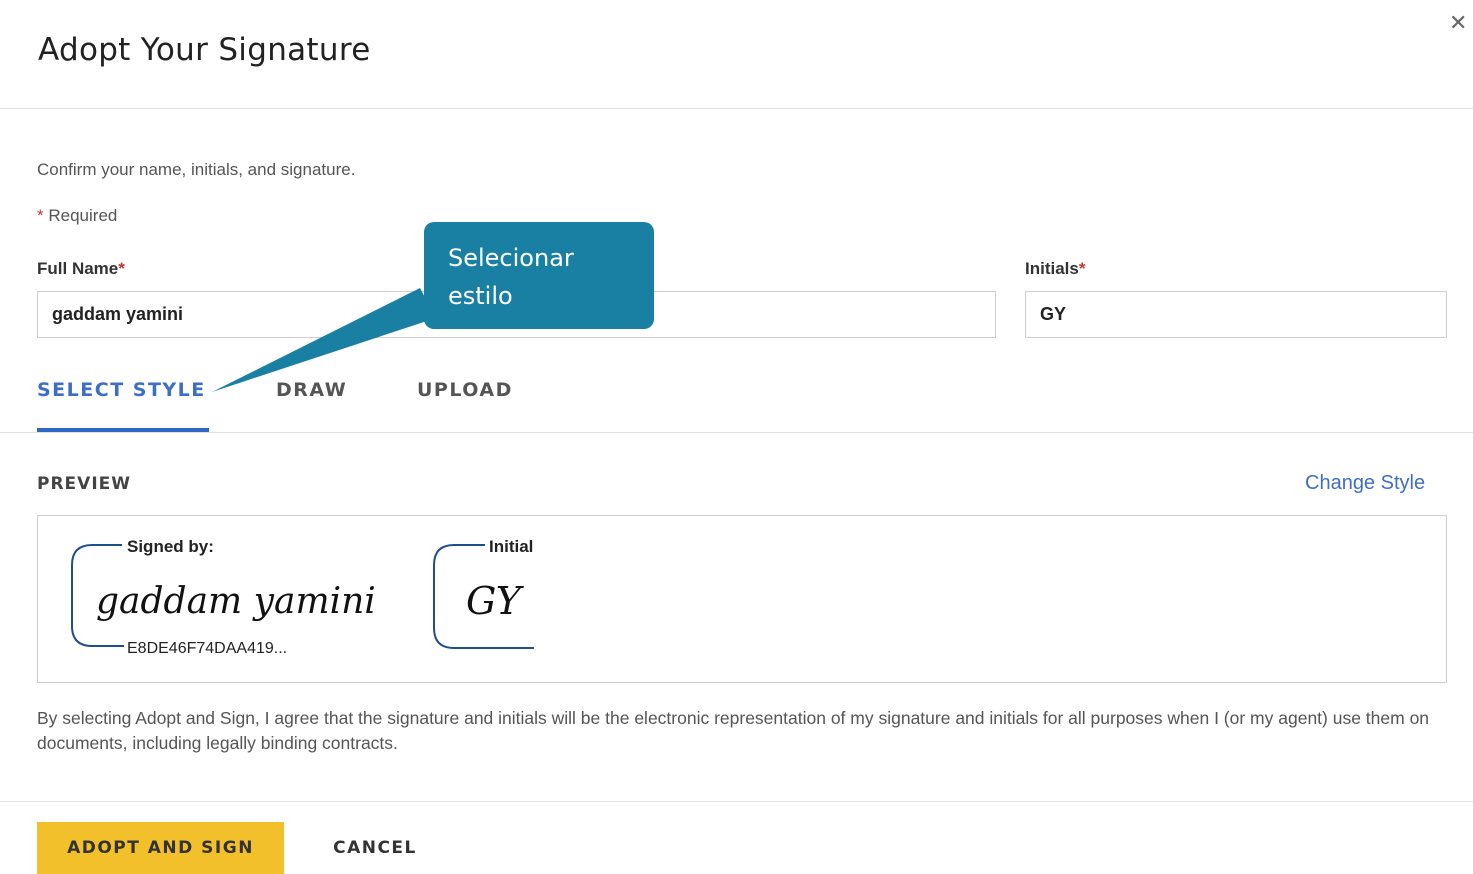  Describe the element at coordinates (495, 601) in the screenshot. I see `initial-script: GY` at that location.